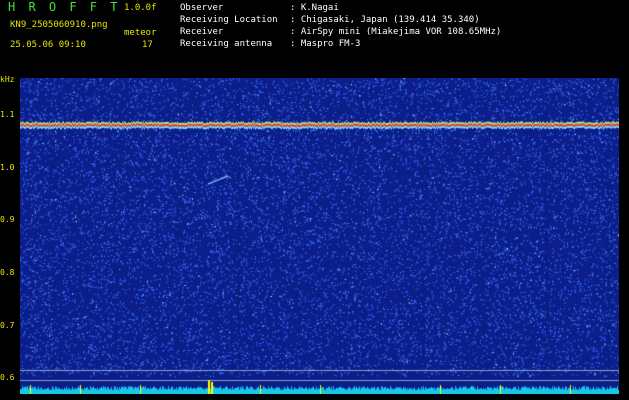 Image resolution: width=629 pixels, height=400 pixels. What do you see at coordinates (202, 32) in the screenshot?
I see `receiver-key: Receiver` at bounding box center [202, 32].